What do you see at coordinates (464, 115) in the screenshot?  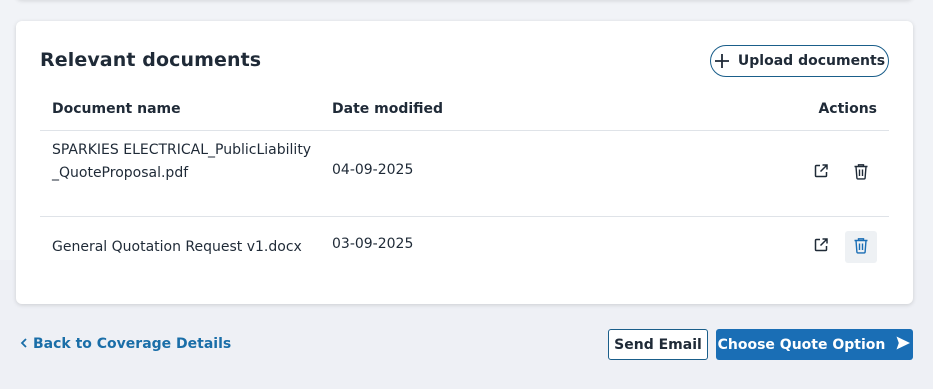 I see `table-header: Document name Date modified Actions` at bounding box center [464, 115].